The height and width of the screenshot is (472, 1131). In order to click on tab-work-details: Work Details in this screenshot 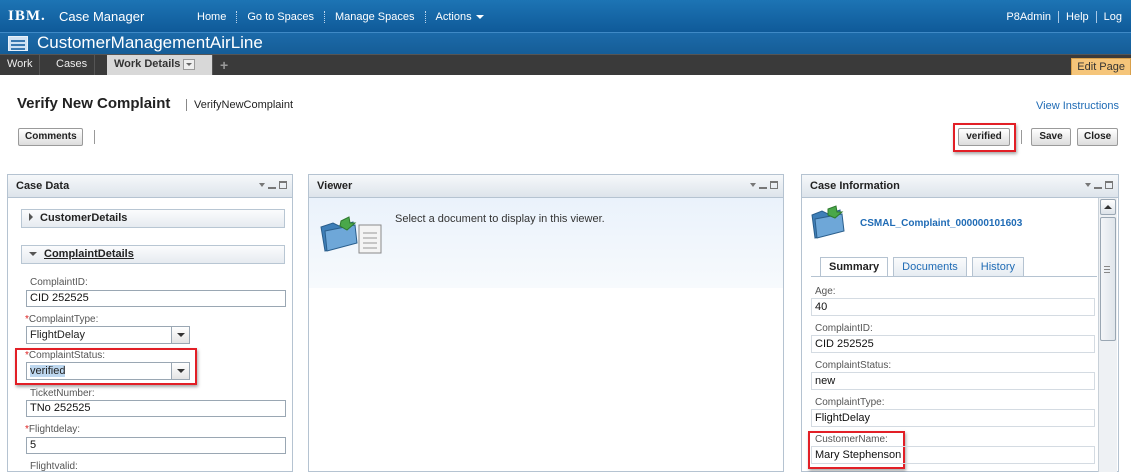, I will do `click(160, 65)`.